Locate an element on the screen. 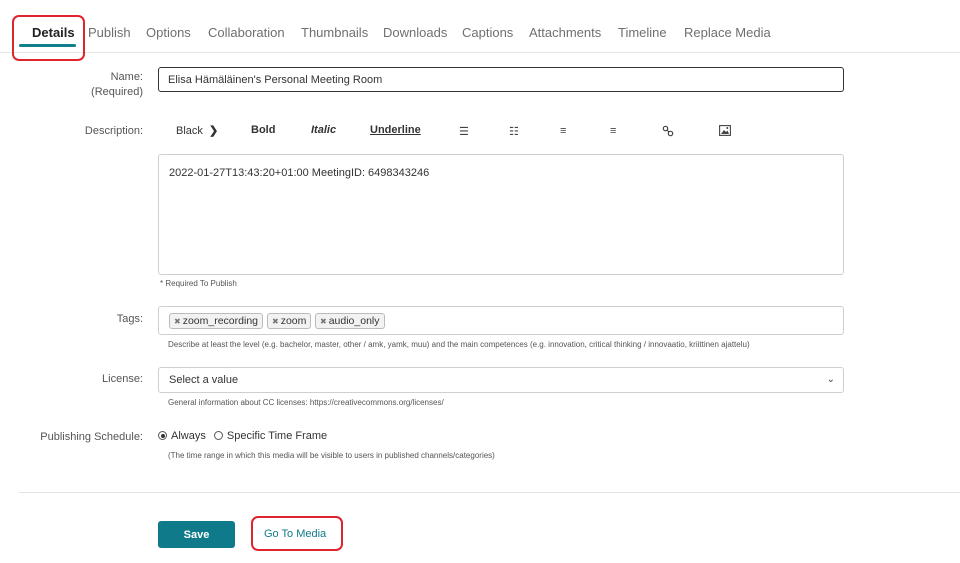 Image resolution: width=960 pixels, height=563 pixels. tag-label: zoom is located at coordinates (293, 321).